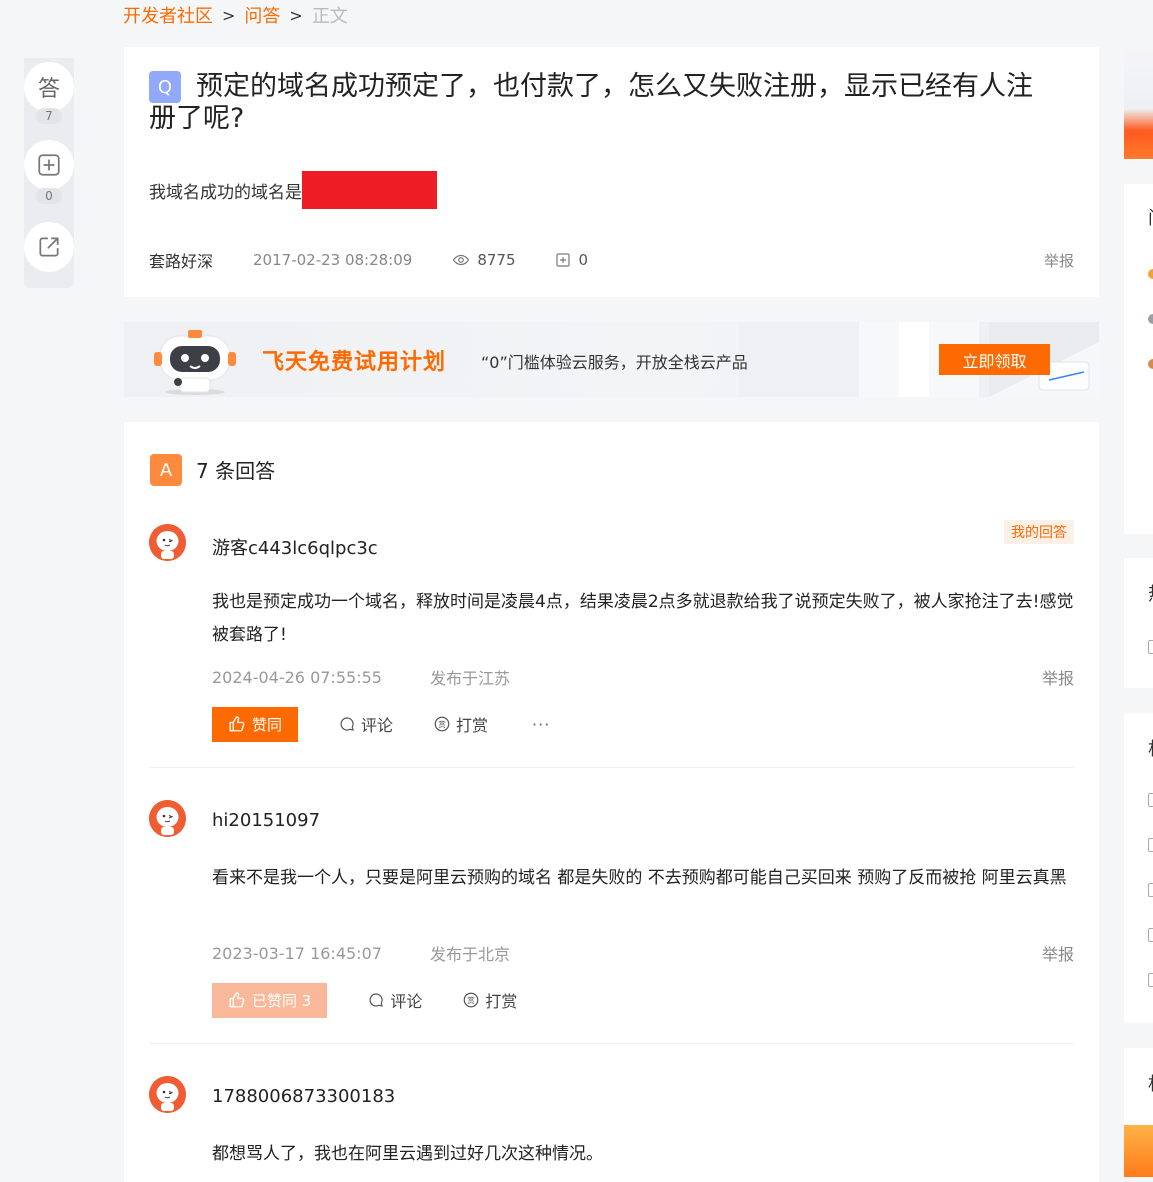 This screenshot has height=1182, width=1153. What do you see at coordinates (267, 724) in the screenshot?
I see `like-button-label: 赞同` at bounding box center [267, 724].